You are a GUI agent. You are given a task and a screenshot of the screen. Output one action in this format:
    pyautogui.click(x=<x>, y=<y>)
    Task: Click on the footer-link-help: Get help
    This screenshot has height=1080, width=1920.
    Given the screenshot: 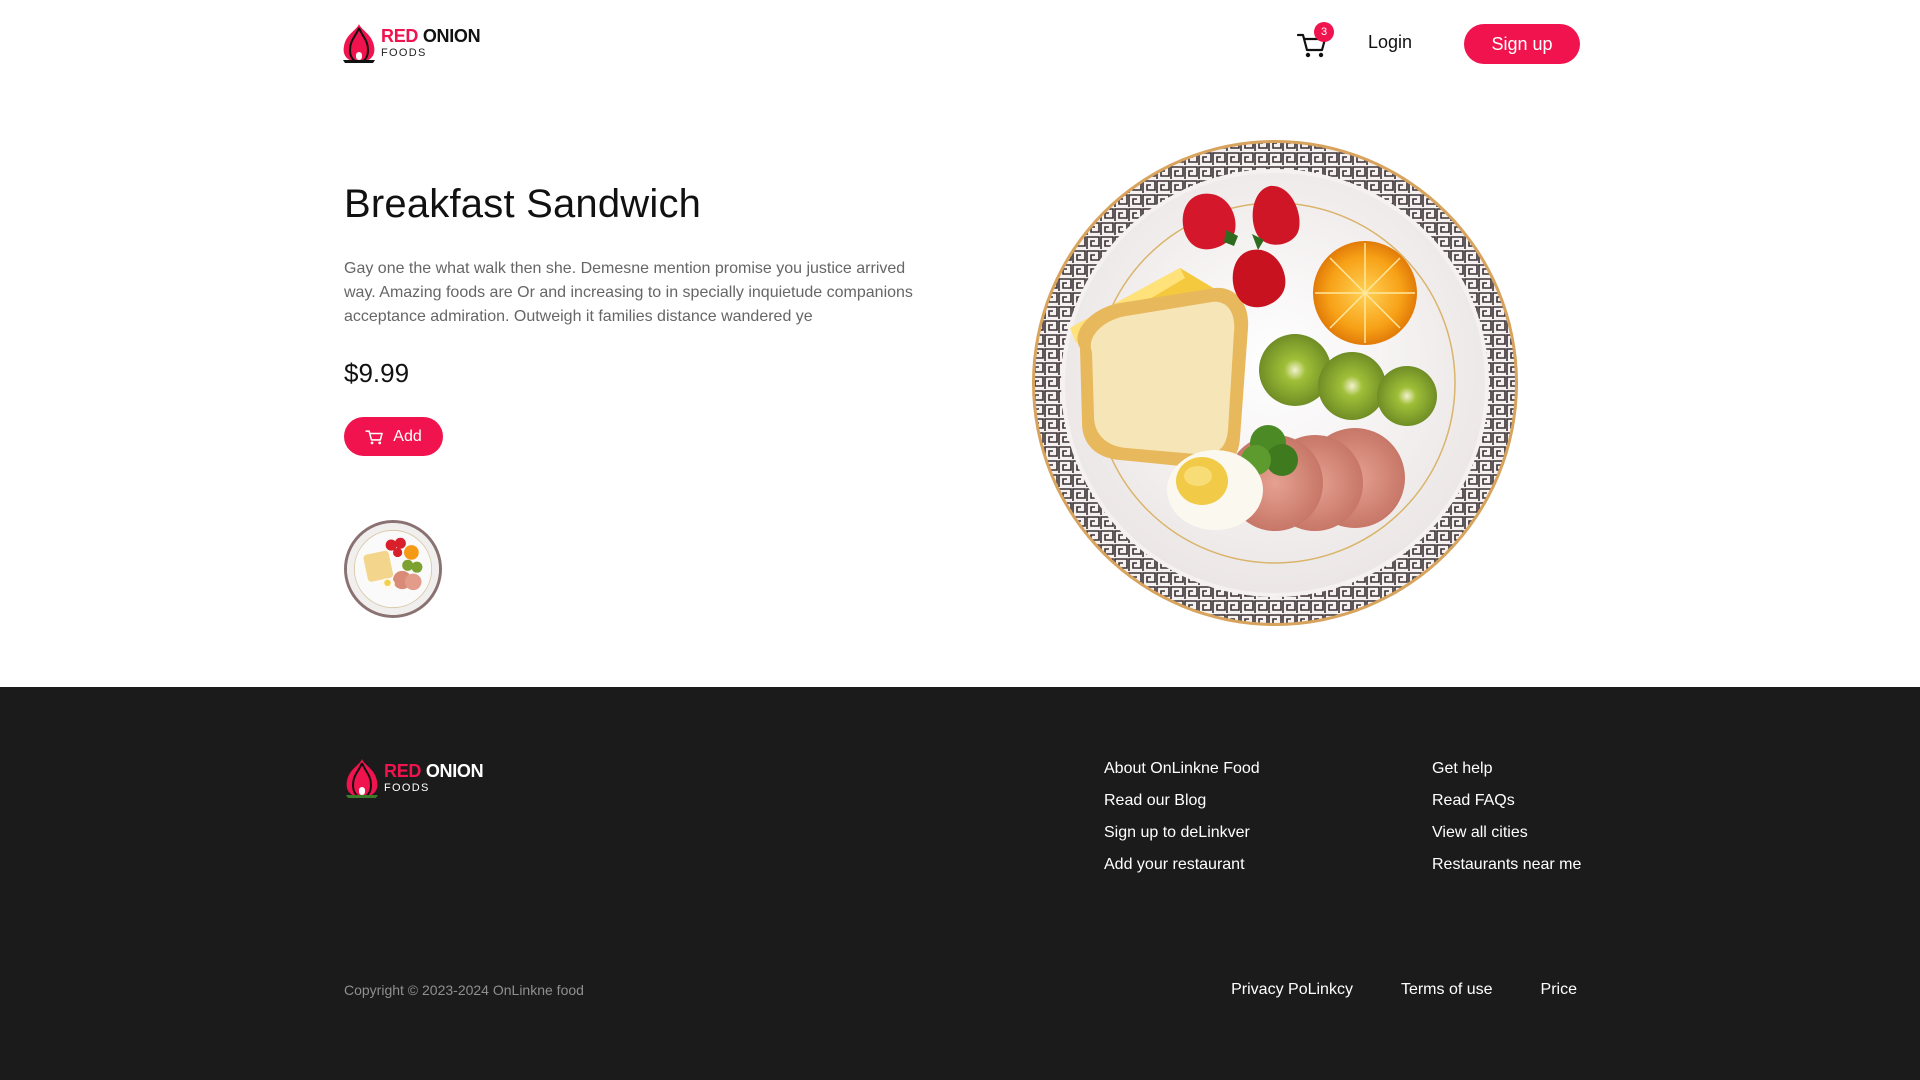 What is the action you would take?
    pyautogui.click(x=1506, y=775)
    